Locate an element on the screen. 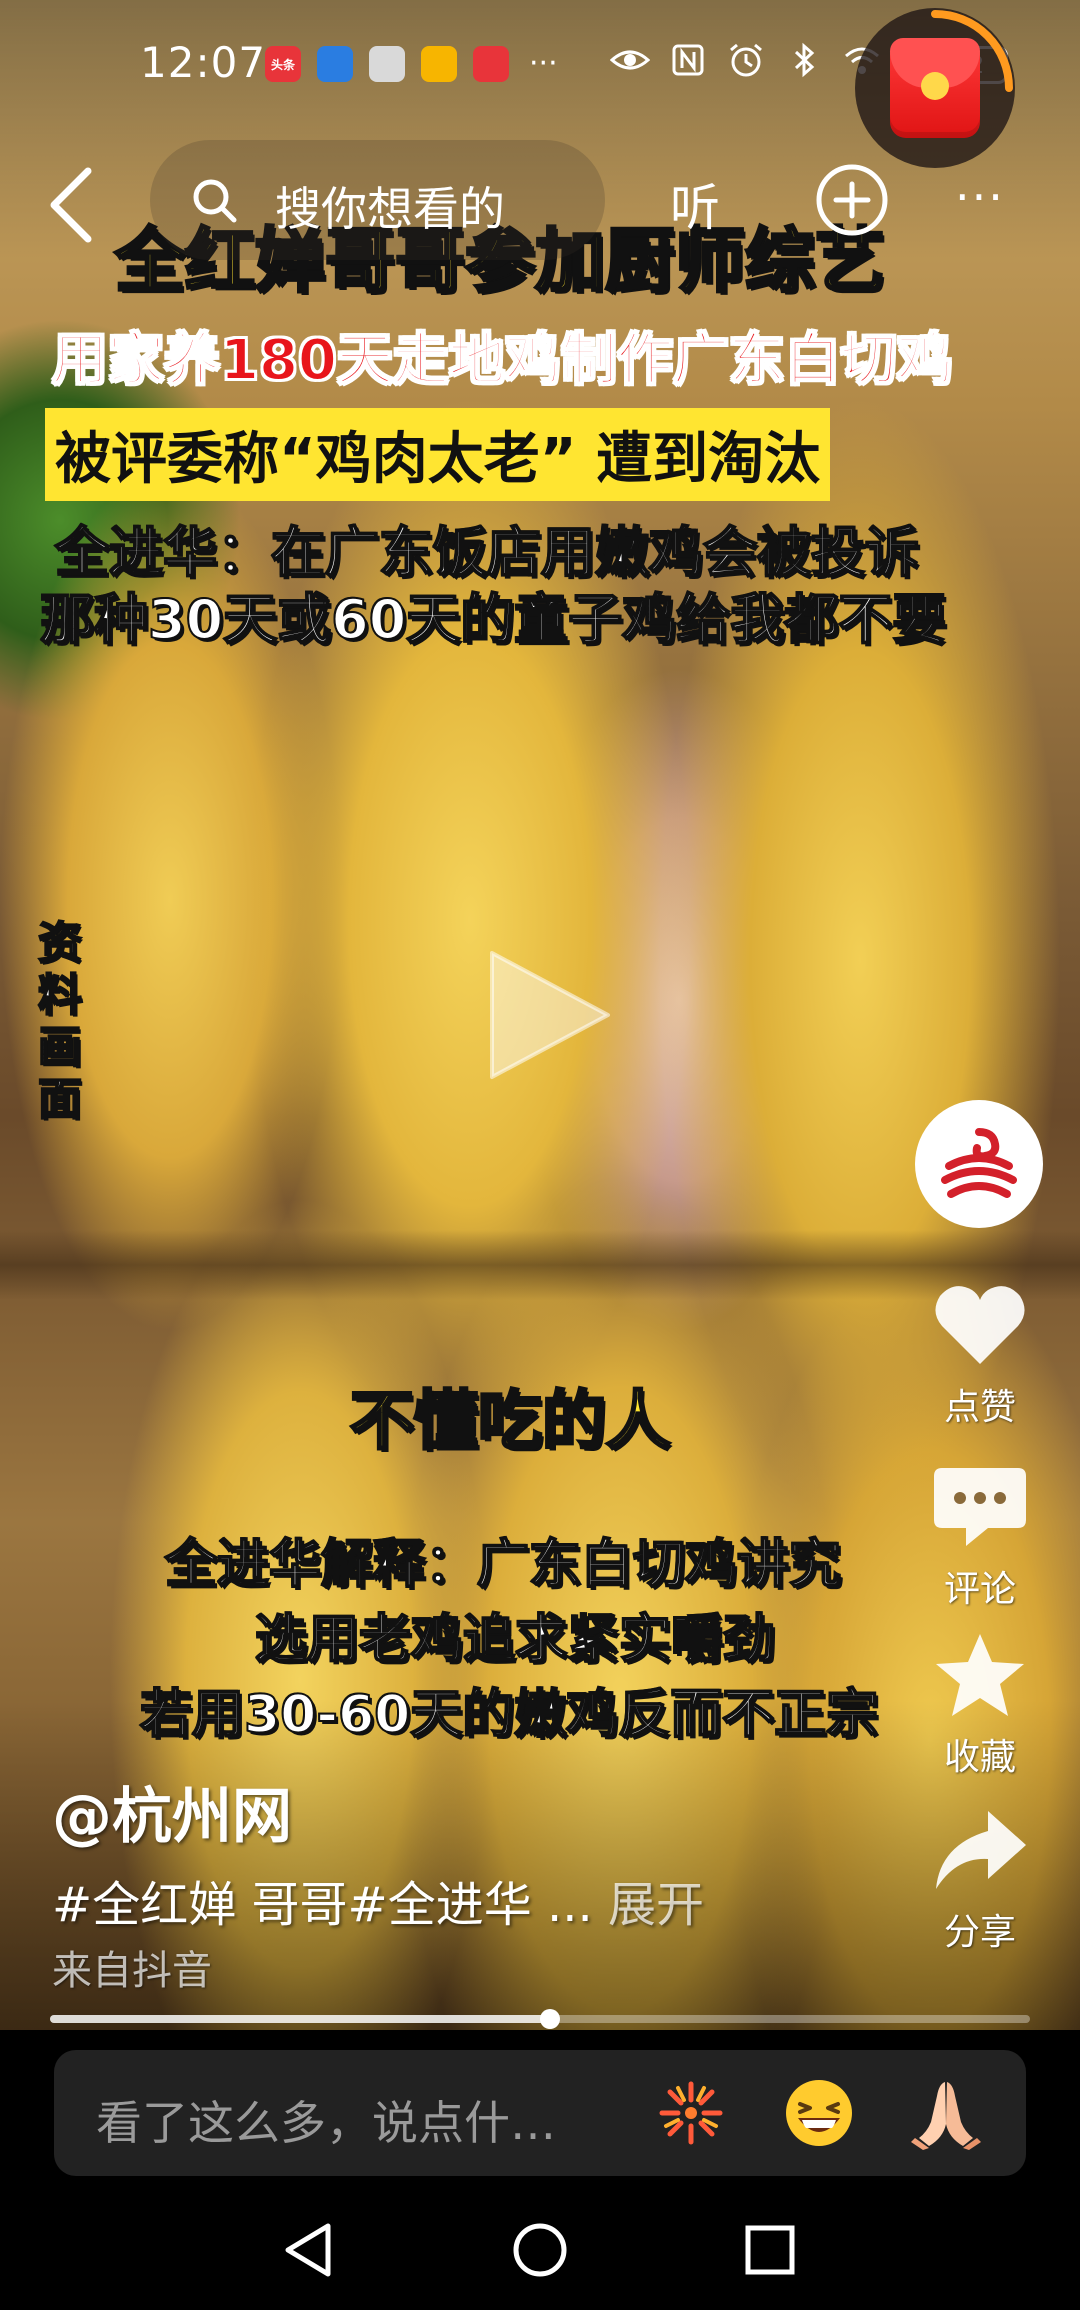 The image size is (1080, 2310). red-app-icon is located at coordinates (491, 64).